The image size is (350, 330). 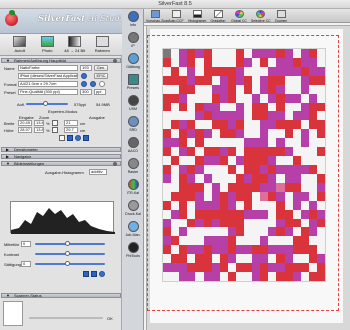 What do you see at coordinates (12, 244) in the screenshot?
I see `midtones-label: Mitteltön` at bounding box center [12, 244].